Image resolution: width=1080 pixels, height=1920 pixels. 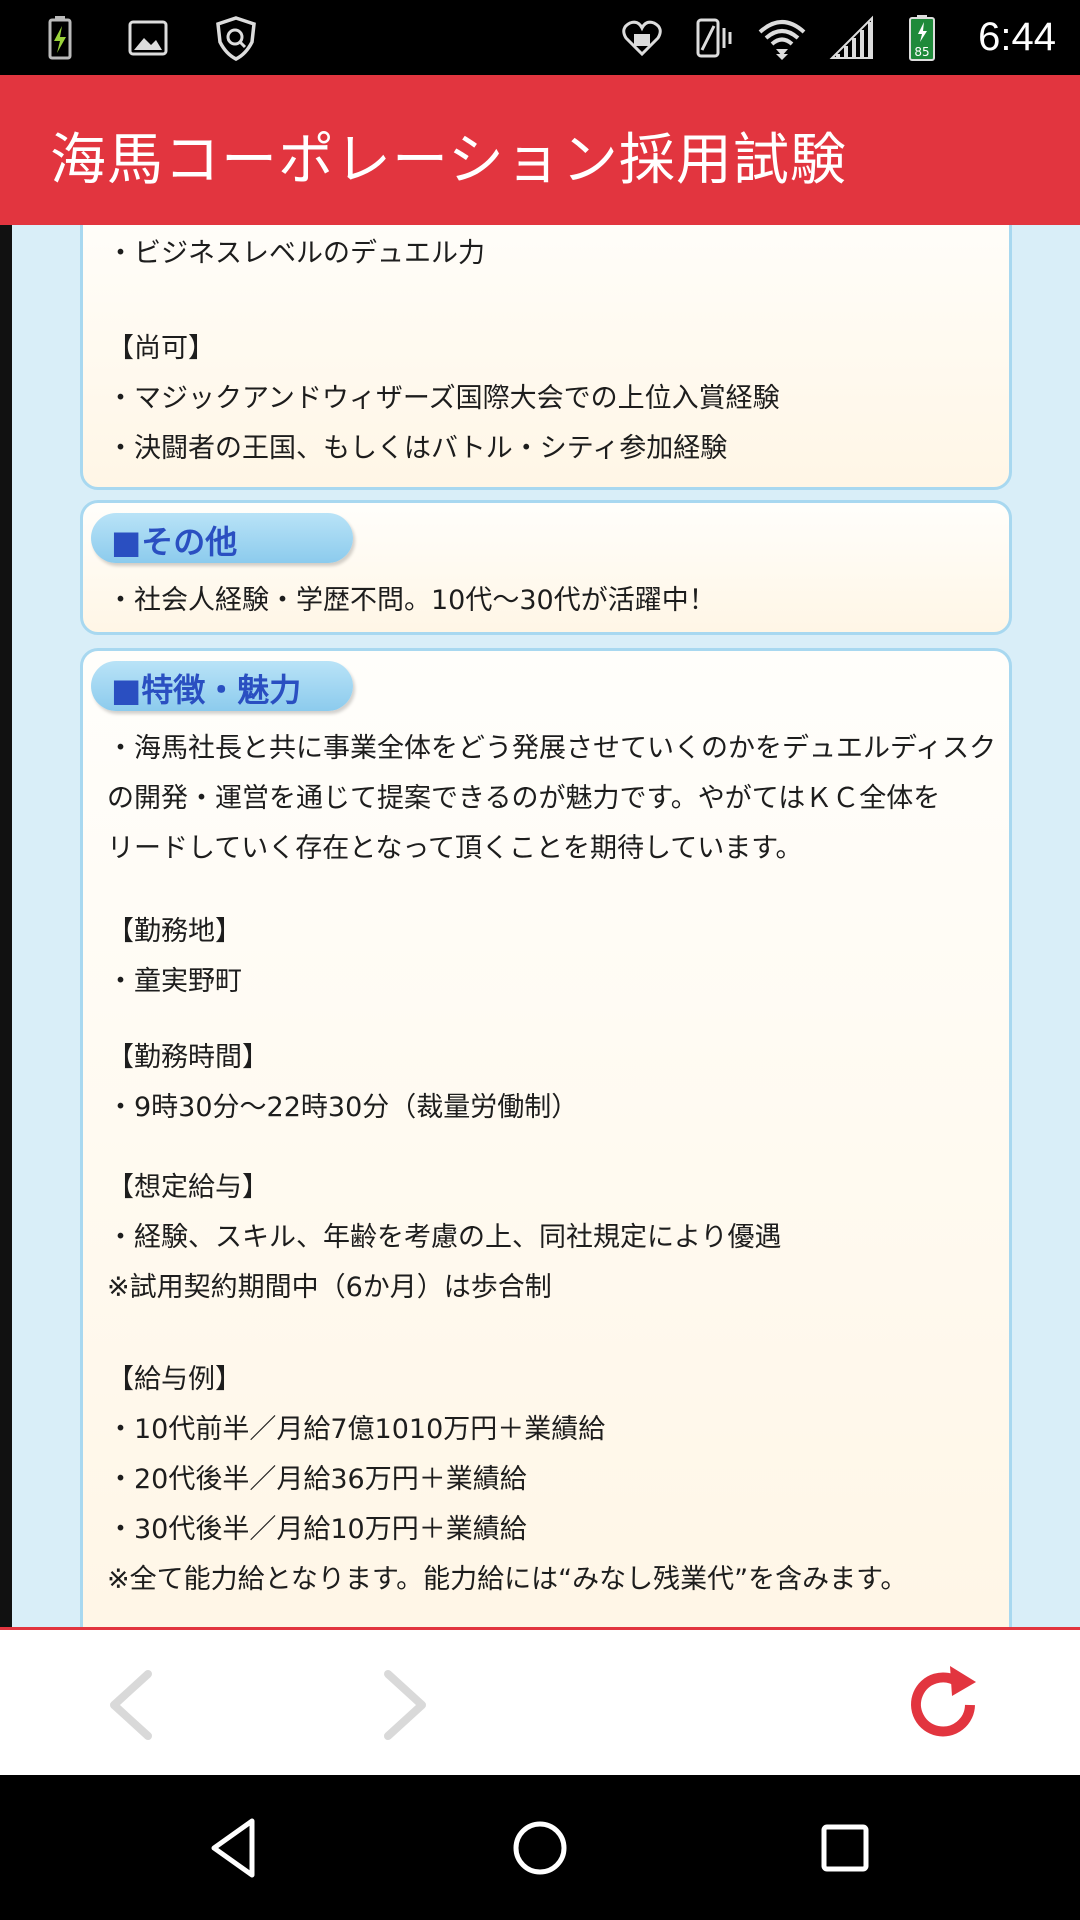 I want to click on image-icon, so click(x=148, y=38).